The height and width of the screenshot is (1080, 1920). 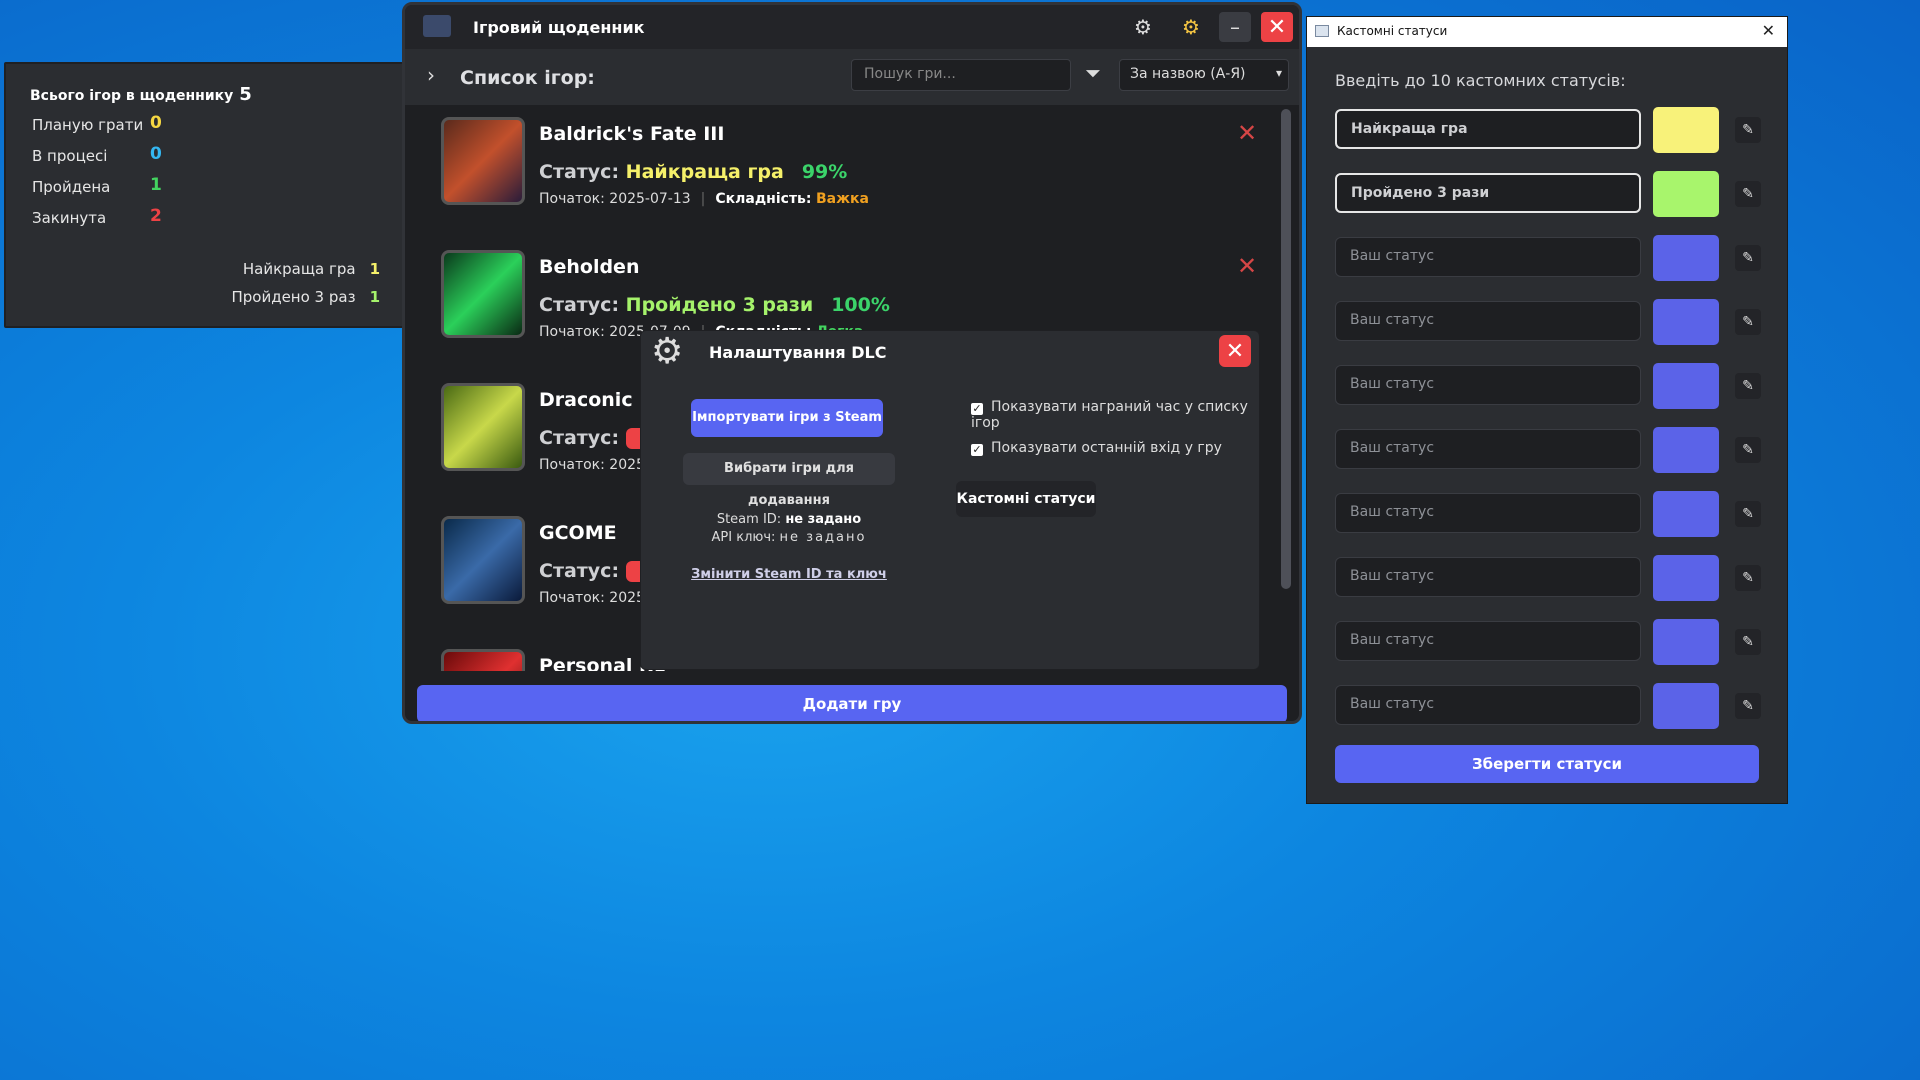 I want to click on change-steam-link: Змінити Steam ID та ключ, so click(x=789, y=574).